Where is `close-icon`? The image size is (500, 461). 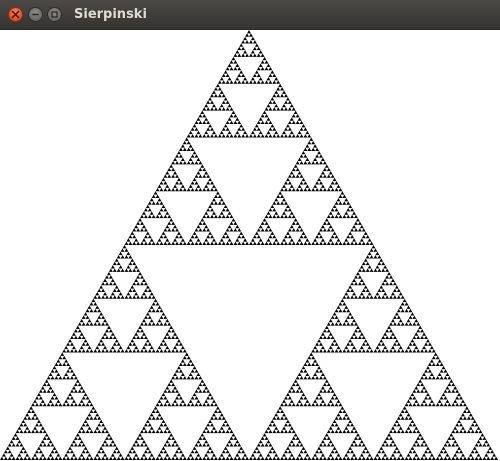
close-icon is located at coordinates (15, 14).